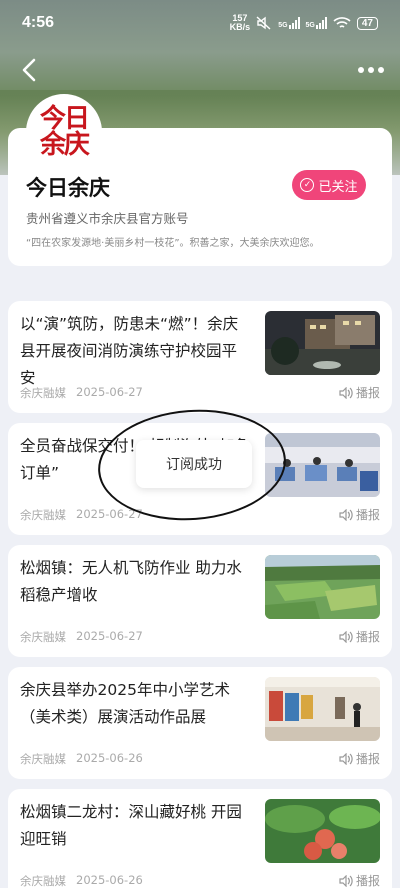  What do you see at coordinates (322, 709) in the screenshot?
I see `news-thumbnail-art-exhibition` at bounding box center [322, 709].